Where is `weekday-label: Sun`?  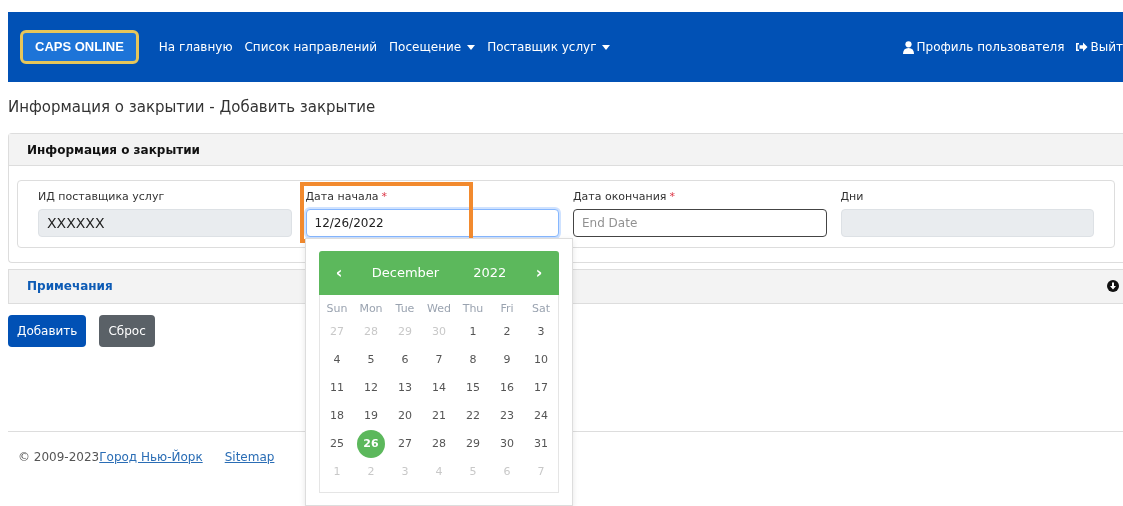 weekday-label: Sun is located at coordinates (337, 309).